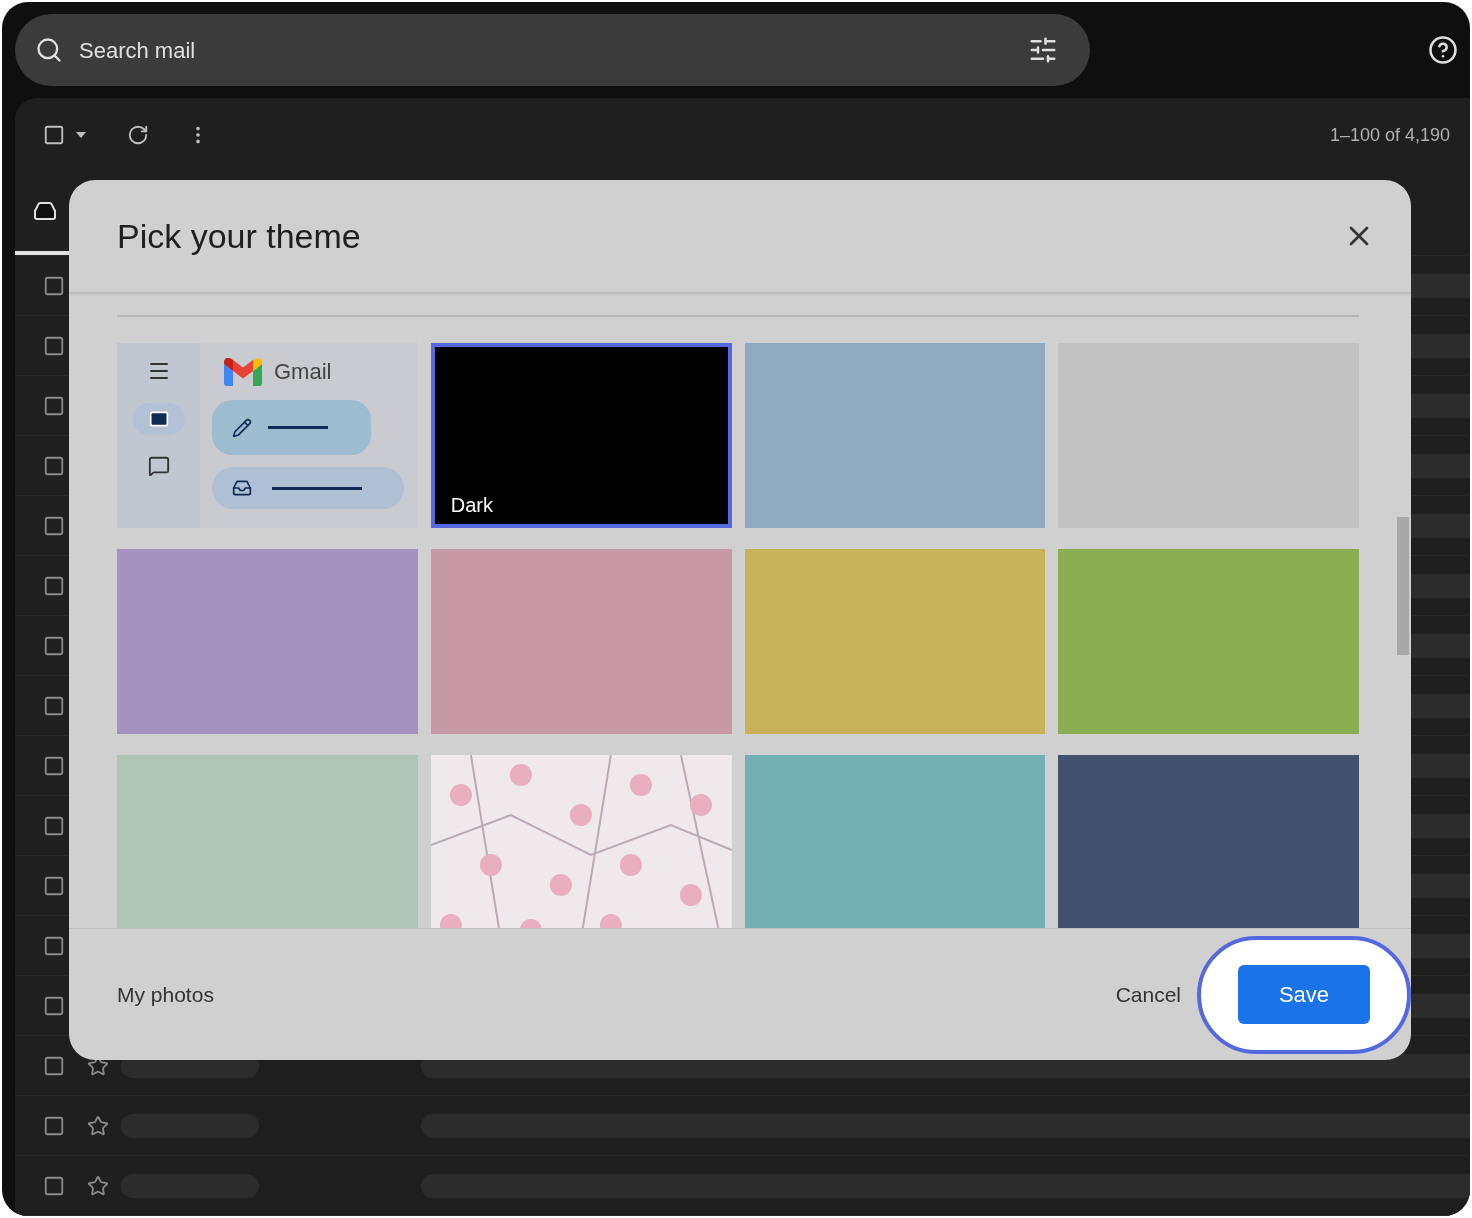 This screenshot has width=1472, height=1218. Describe the element at coordinates (303, 372) in the screenshot. I see `brand-name: Gmail` at that location.